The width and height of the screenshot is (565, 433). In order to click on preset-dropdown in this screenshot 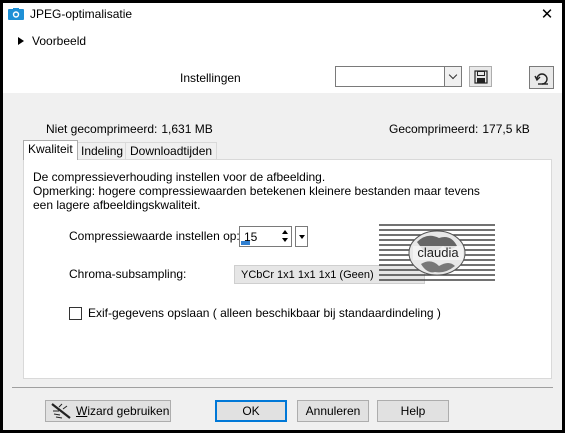, I will do `click(398, 76)`.